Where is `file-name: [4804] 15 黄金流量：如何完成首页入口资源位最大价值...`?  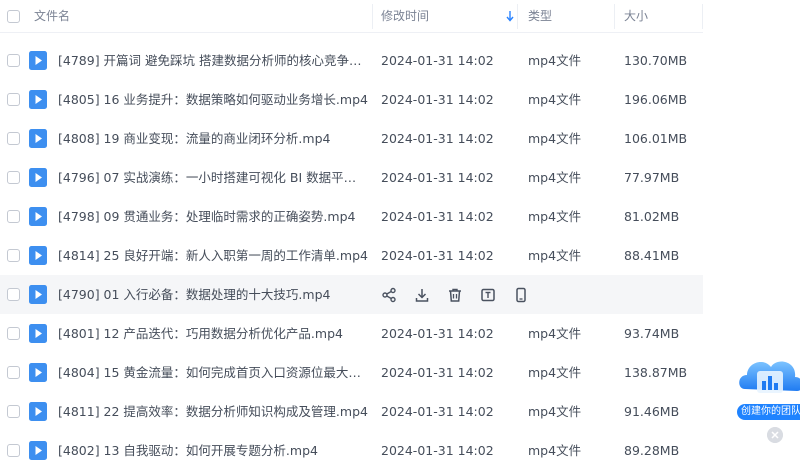 file-name: [4804] 15 黄金流量：如何完成首页入口资源位最大价值... is located at coordinates (213, 372).